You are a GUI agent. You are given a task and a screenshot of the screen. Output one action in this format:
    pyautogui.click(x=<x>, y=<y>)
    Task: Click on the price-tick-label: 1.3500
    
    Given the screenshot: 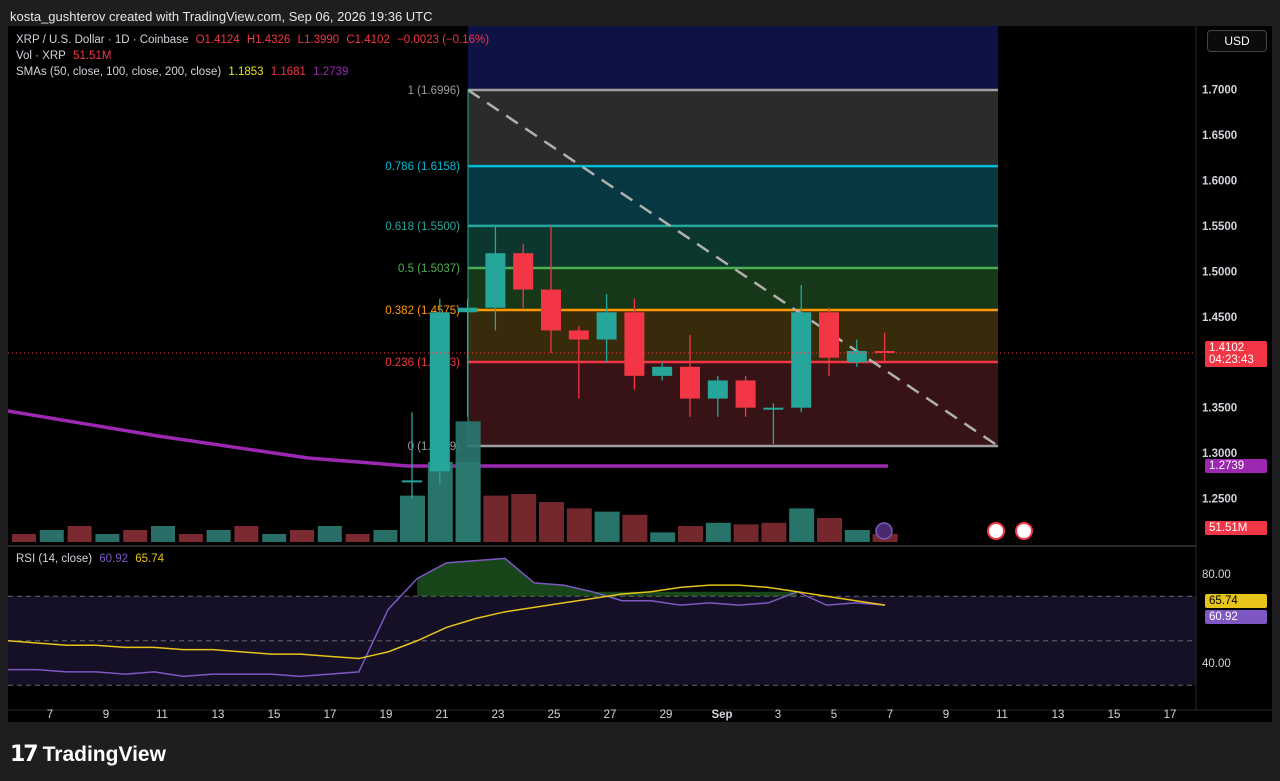 What is the action you would take?
    pyautogui.click(x=1219, y=409)
    